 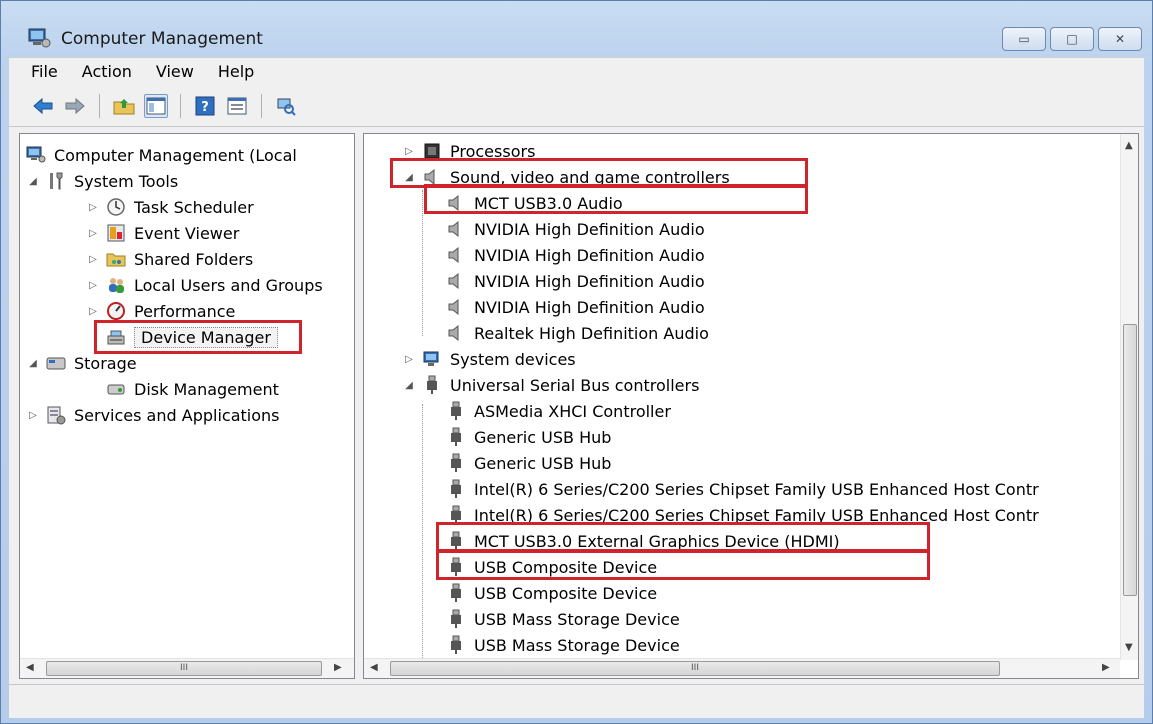 I want to click on scroll-down-icon: ▼, so click(x=1129, y=647).